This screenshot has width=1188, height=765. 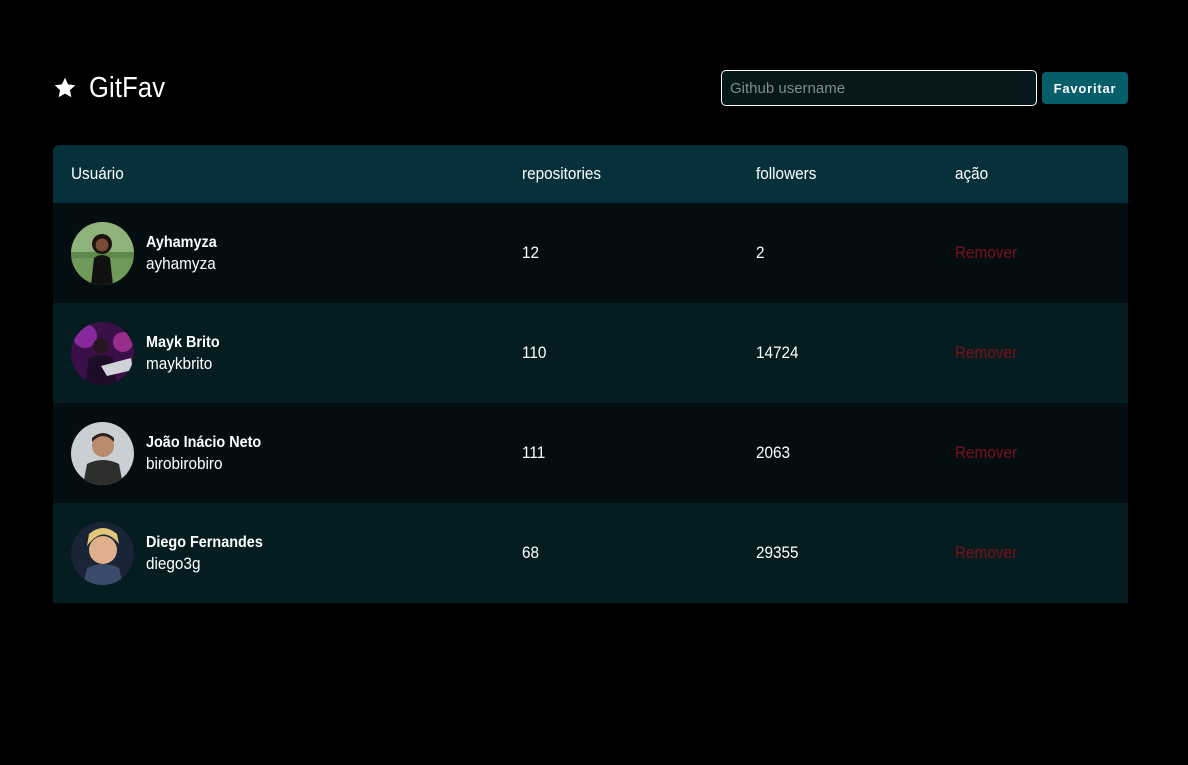 I want to click on user: João Inácio Neto birobirobiro, so click(x=296, y=453).